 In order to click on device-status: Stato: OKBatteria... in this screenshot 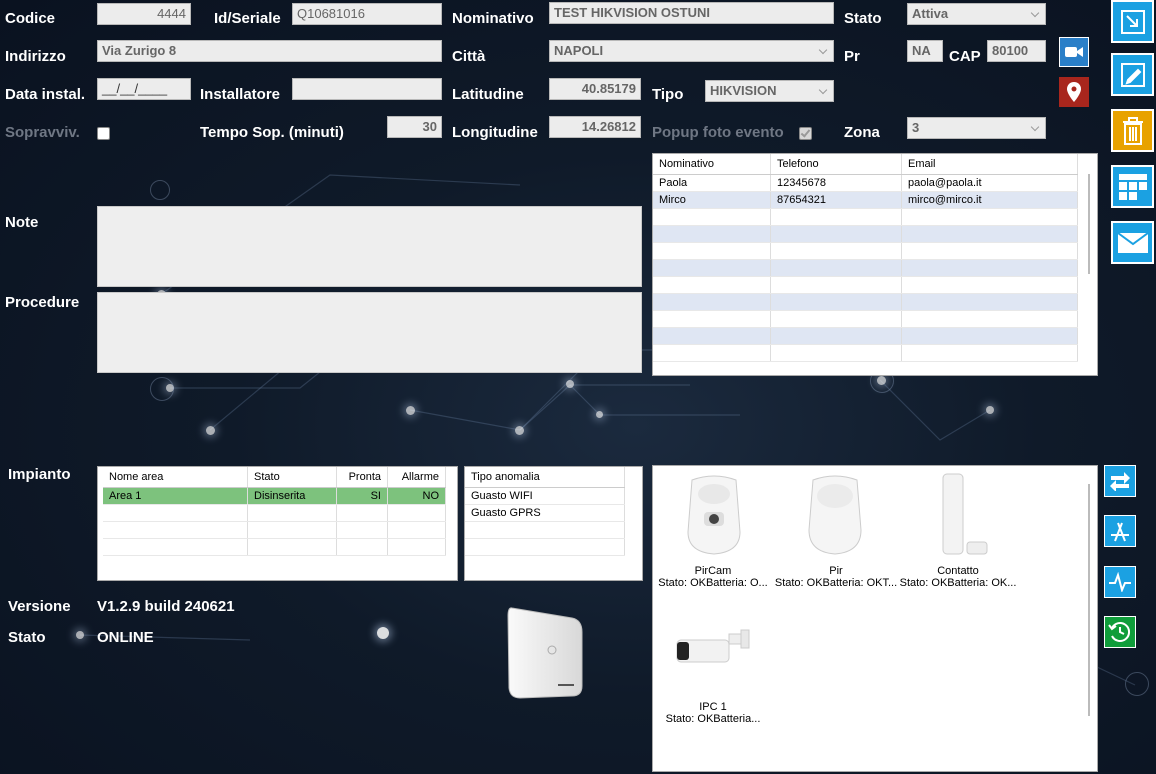, I will do `click(713, 719)`.